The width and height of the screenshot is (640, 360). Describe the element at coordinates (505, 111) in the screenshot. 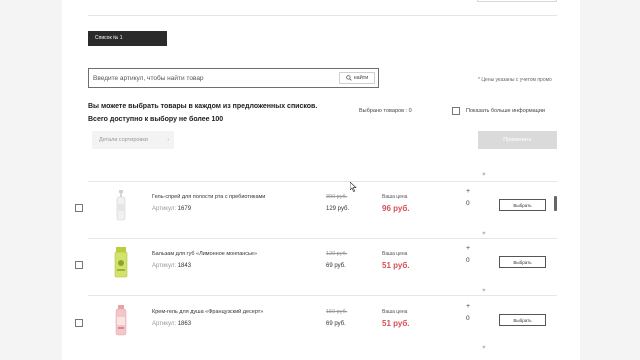

I see `more-info-label: Показать больше информации` at that location.